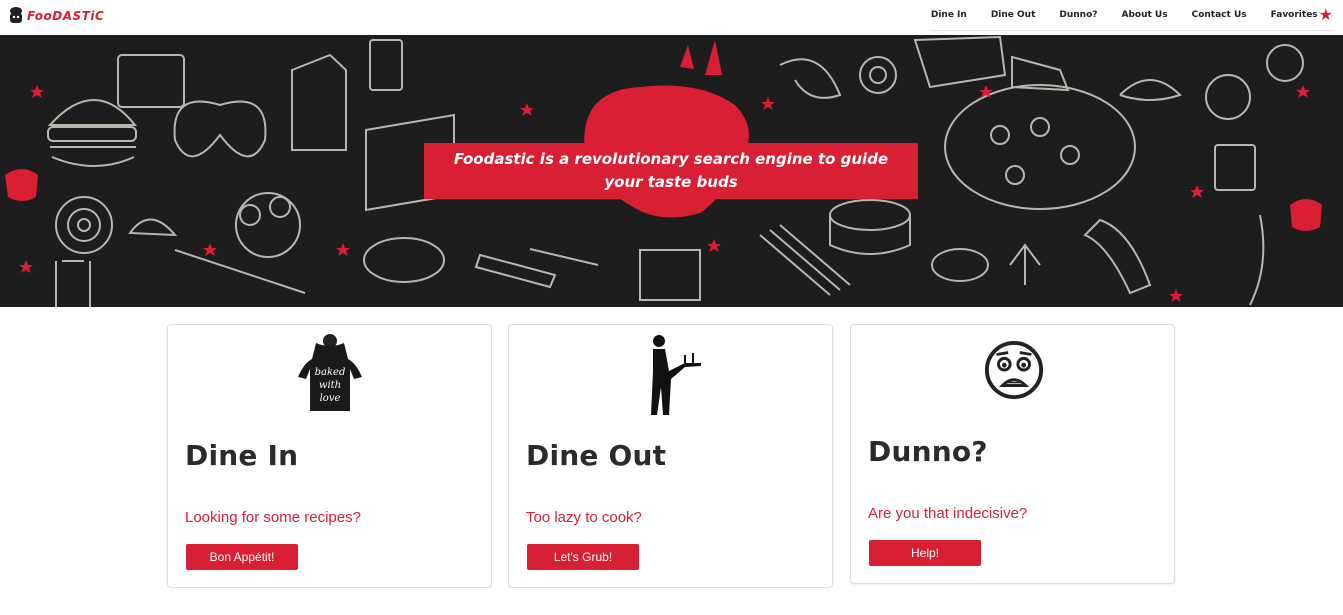 This screenshot has width=1343, height=615. I want to click on svg-text: love, so click(330, 398).